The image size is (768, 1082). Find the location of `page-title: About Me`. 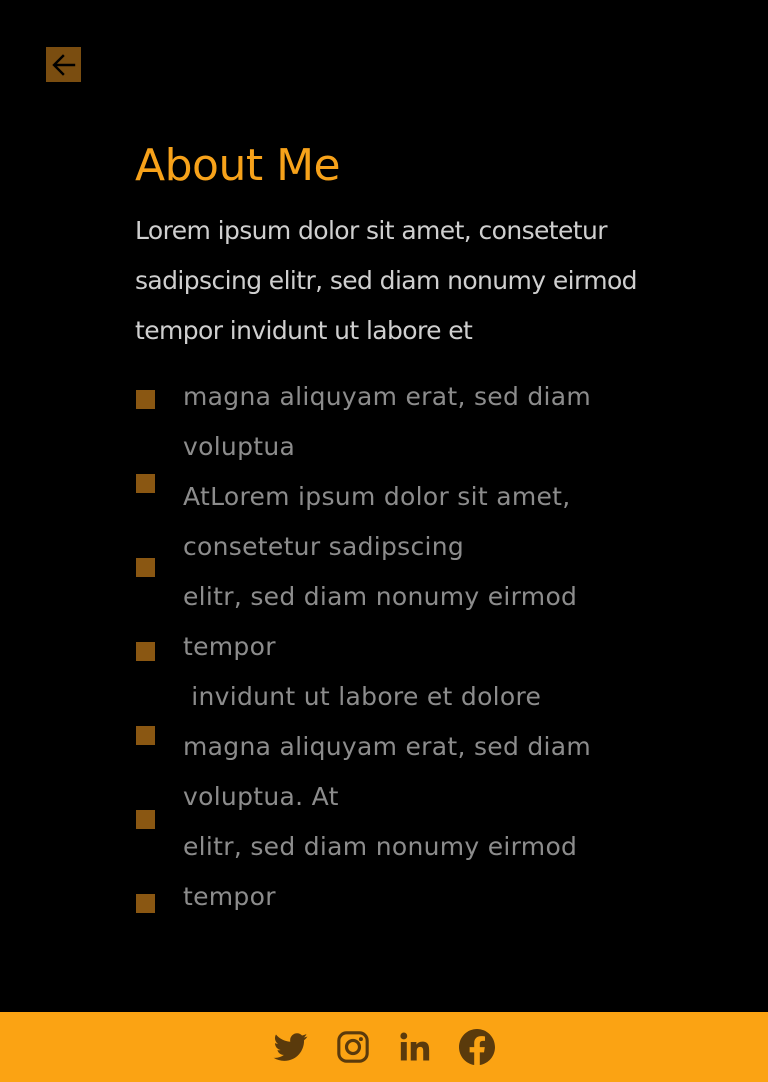

page-title: About Me is located at coordinates (238, 165).